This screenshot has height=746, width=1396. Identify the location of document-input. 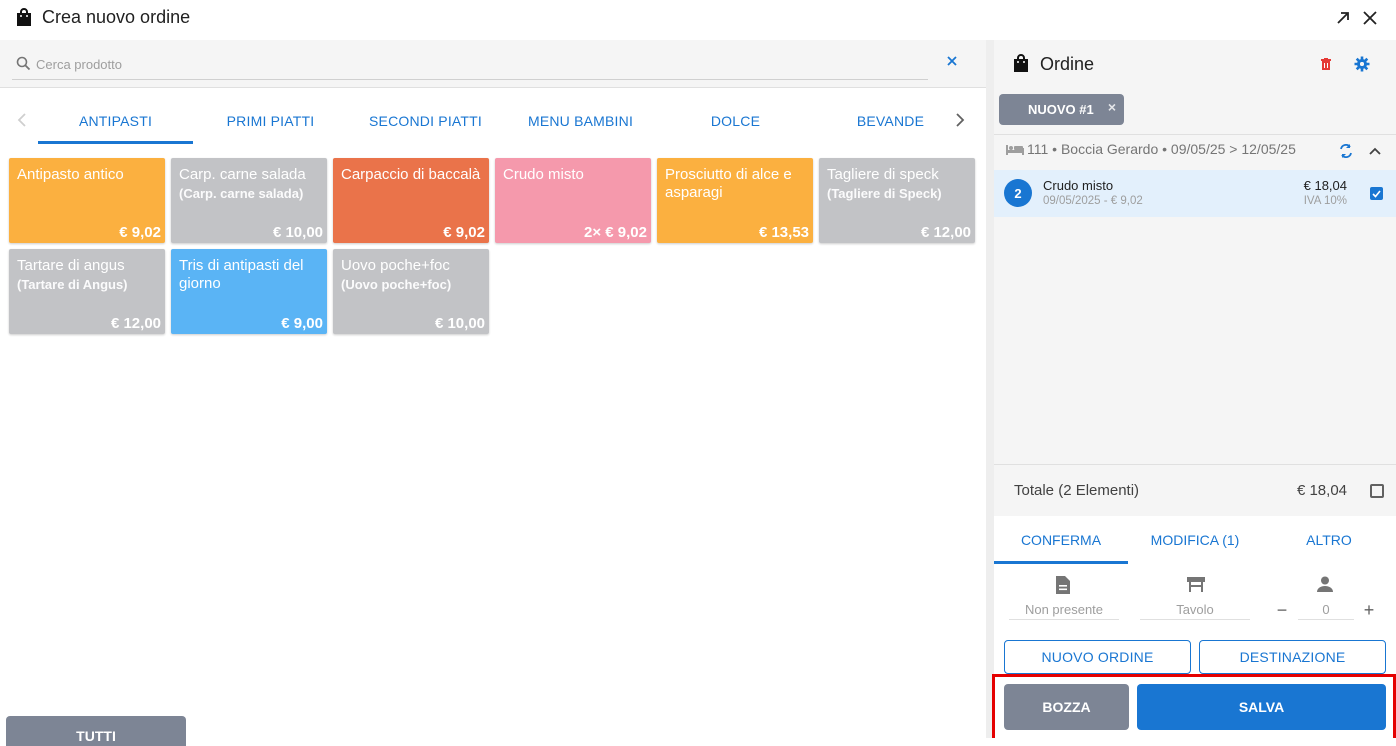
(1064, 610).